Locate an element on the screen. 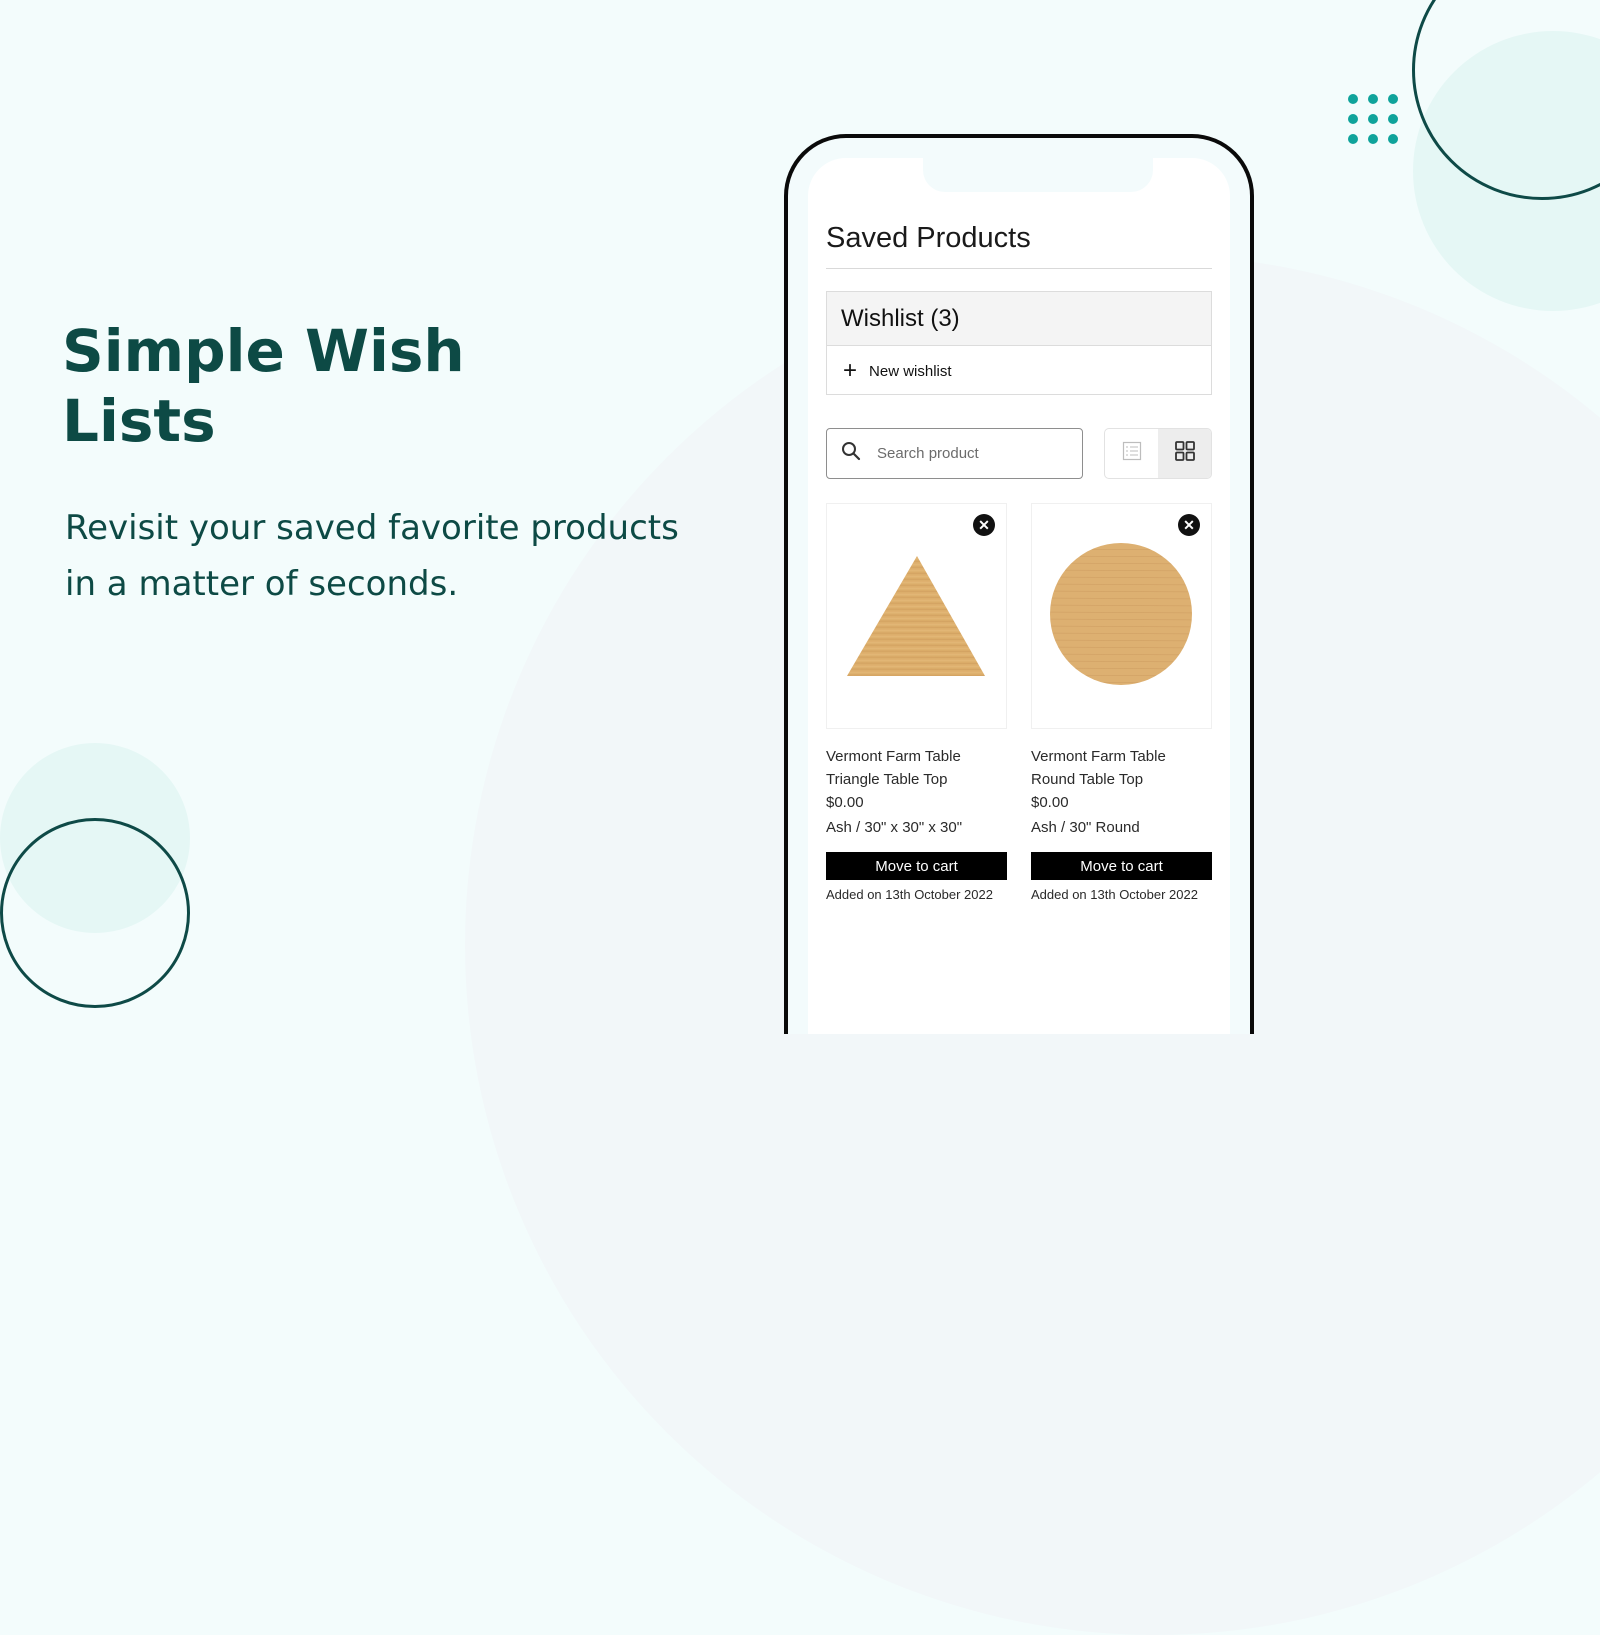  search-input is located at coordinates (962, 453).